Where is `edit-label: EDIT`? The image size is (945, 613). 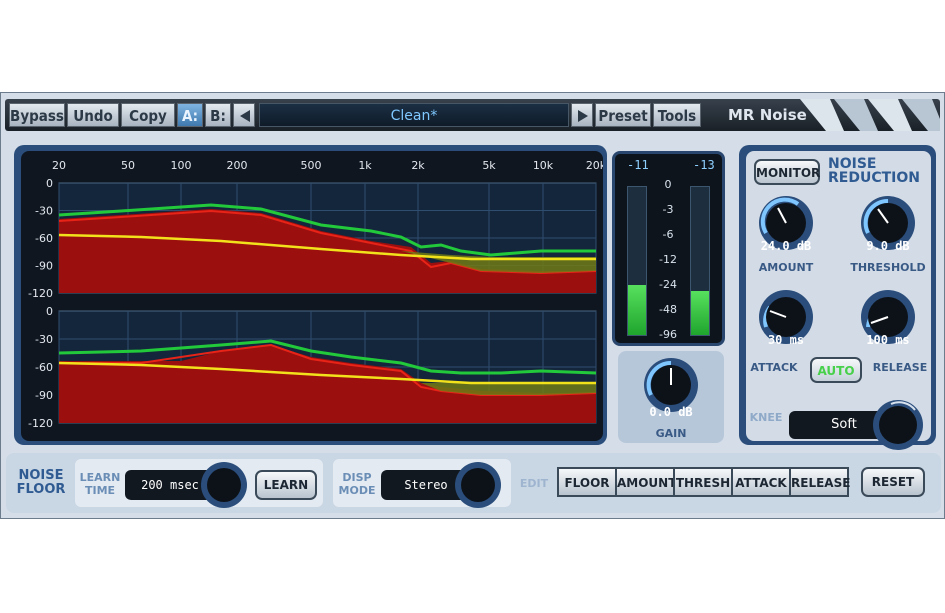
edit-label: EDIT is located at coordinates (534, 483).